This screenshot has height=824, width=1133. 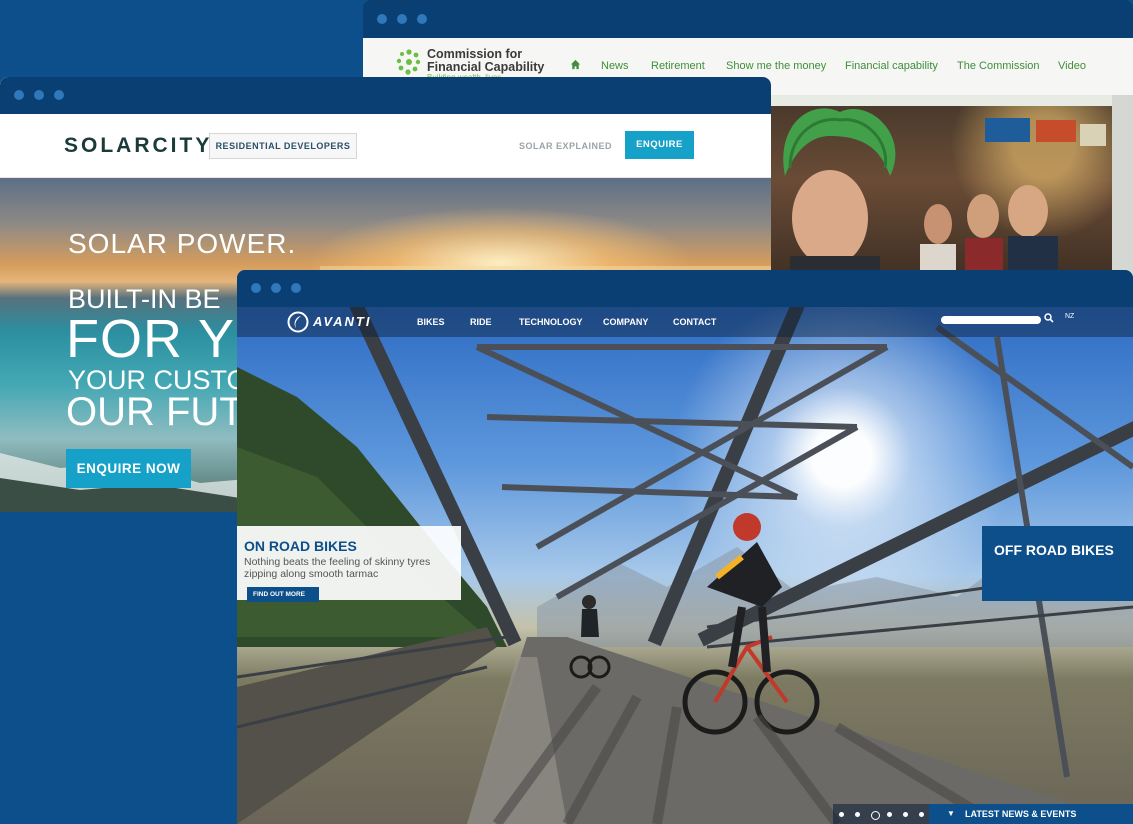 I want to click on commission-hero-image, so click(x=941, y=198).